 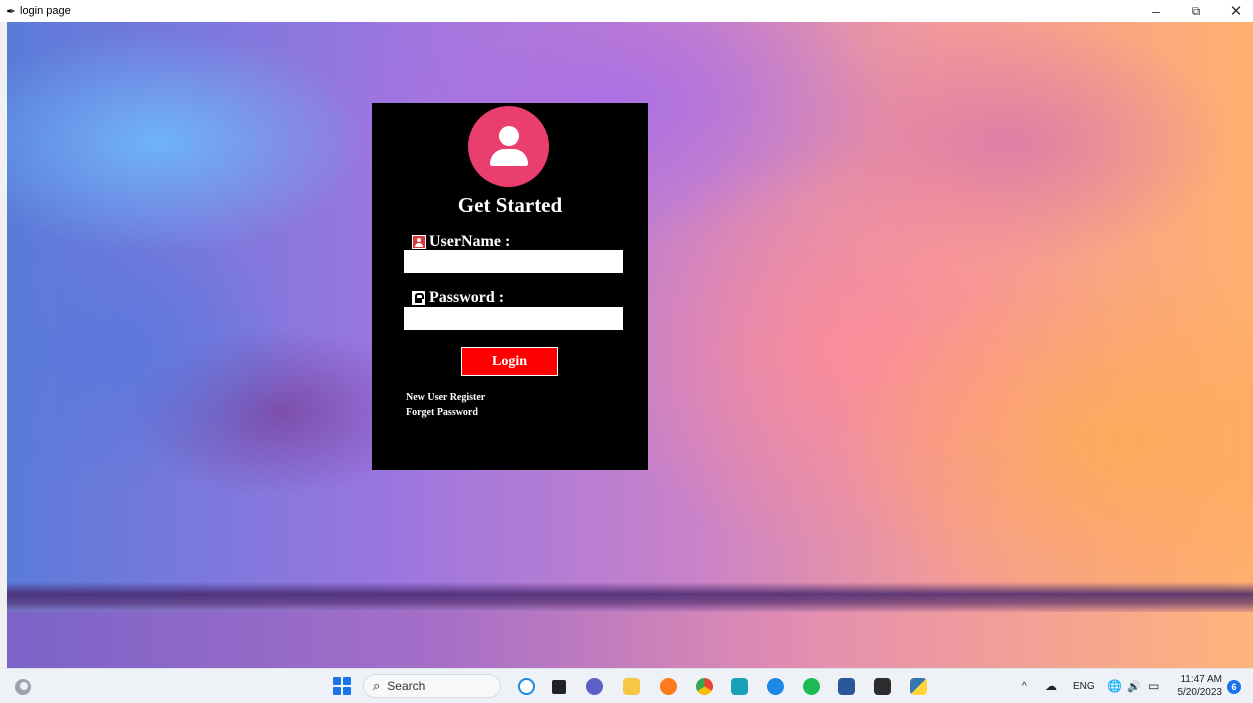 I want to click on lock-icon, so click(x=418, y=298).